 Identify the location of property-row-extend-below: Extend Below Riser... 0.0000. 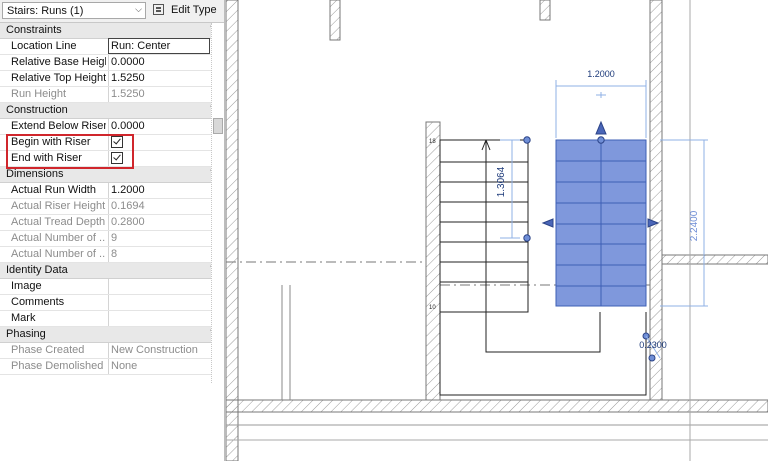
(112, 127).